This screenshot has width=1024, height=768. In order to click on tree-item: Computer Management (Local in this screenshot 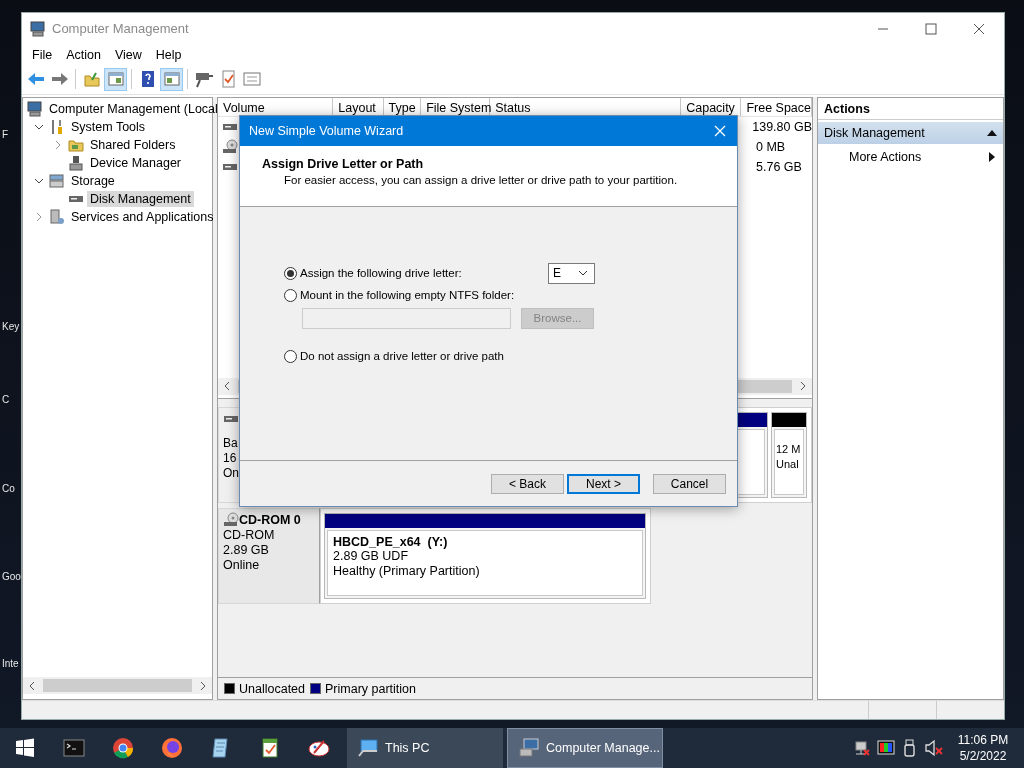, I will do `click(133, 108)`.